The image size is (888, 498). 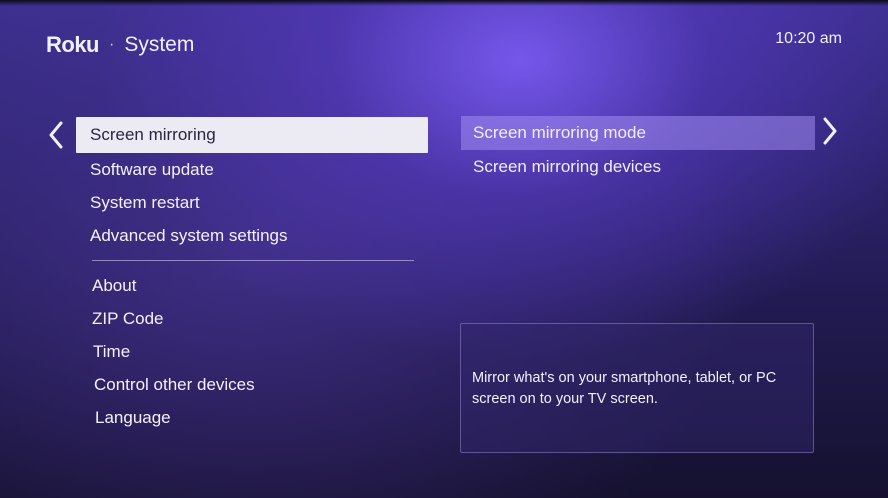 What do you see at coordinates (252, 351) in the screenshot?
I see `menu-item-time: Time` at bounding box center [252, 351].